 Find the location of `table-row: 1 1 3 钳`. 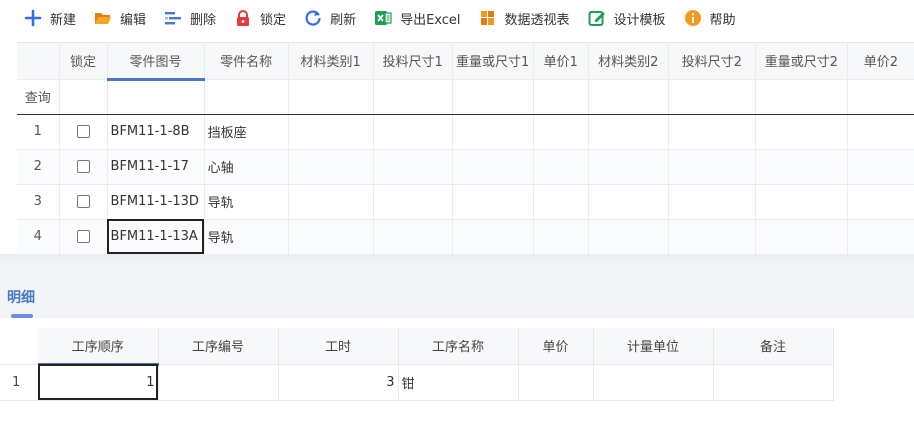

table-row: 1 1 3 钳 is located at coordinates (417, 382).